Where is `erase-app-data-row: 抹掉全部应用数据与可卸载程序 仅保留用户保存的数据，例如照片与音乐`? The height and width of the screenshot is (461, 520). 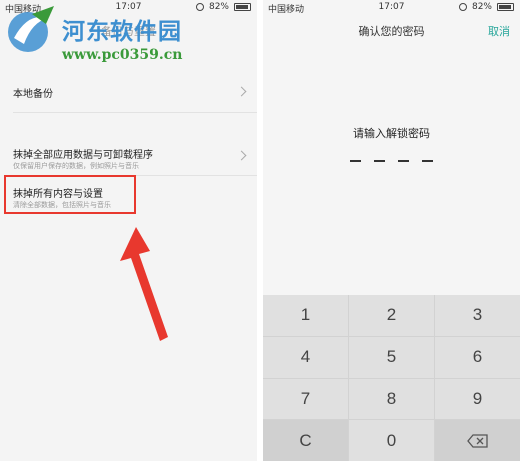
erase-app-data-row: 抹掉全部应用数据与可卸载程序 仅保留用户保存的数据，例如照片与音乐 is located at coordinates (128, 156).